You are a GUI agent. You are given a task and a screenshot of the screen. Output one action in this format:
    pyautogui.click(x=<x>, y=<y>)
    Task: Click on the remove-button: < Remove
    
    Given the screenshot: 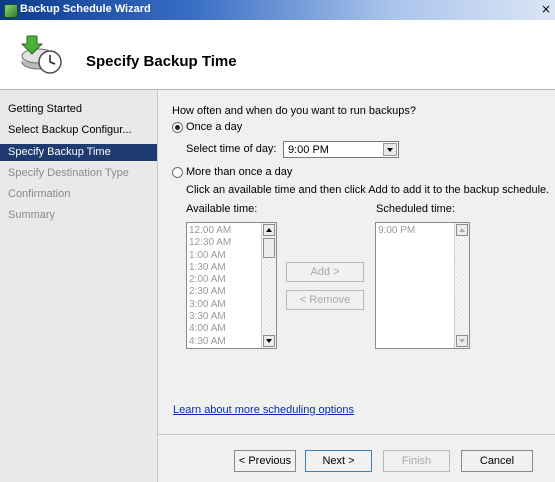 What is the action you would take?
    pyautogui.click(x=325, y=300)
    